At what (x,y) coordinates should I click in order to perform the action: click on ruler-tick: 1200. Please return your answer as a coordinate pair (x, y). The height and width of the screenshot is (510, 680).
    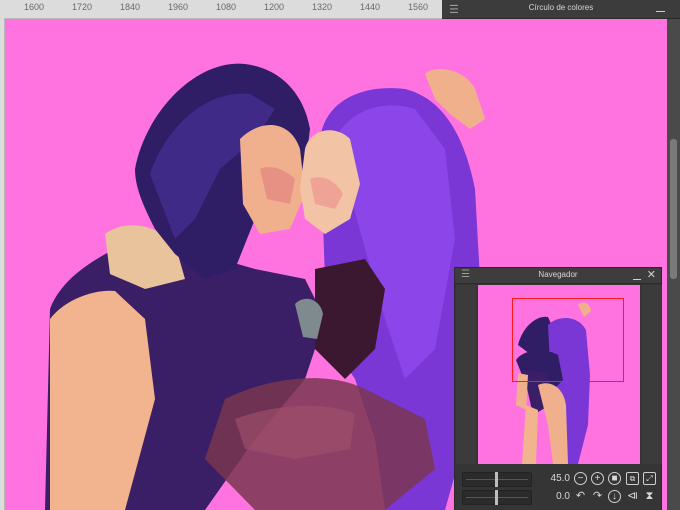
    Looking at the image, I should click on (274, 7).